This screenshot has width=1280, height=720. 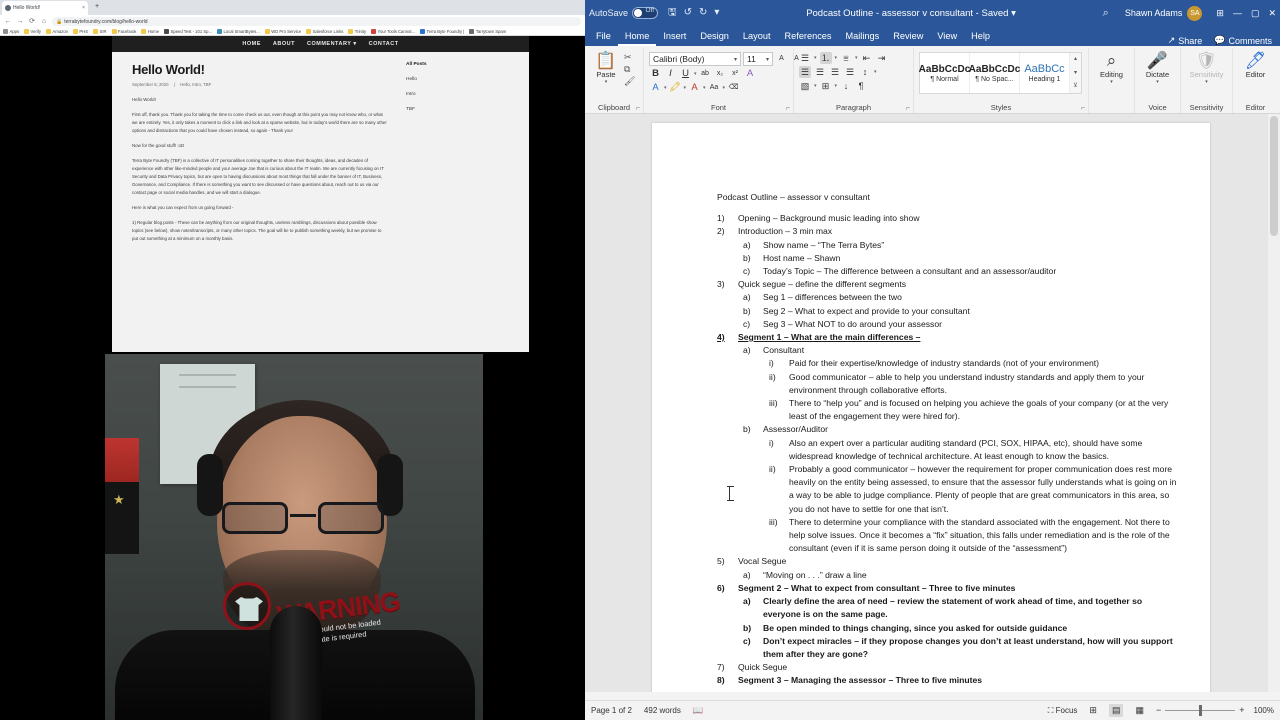 I want to click on zoom-handle, so click(x=1201, y=710).